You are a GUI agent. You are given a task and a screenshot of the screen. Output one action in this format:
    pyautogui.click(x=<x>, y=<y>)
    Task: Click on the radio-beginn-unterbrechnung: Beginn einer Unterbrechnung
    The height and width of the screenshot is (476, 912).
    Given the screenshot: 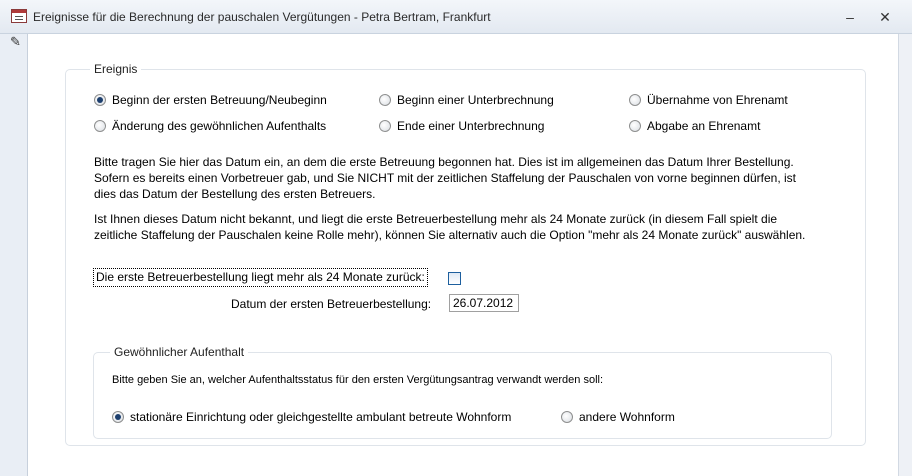 What is the action you would take?
    pyautogui.click(x=466, y=100)
    